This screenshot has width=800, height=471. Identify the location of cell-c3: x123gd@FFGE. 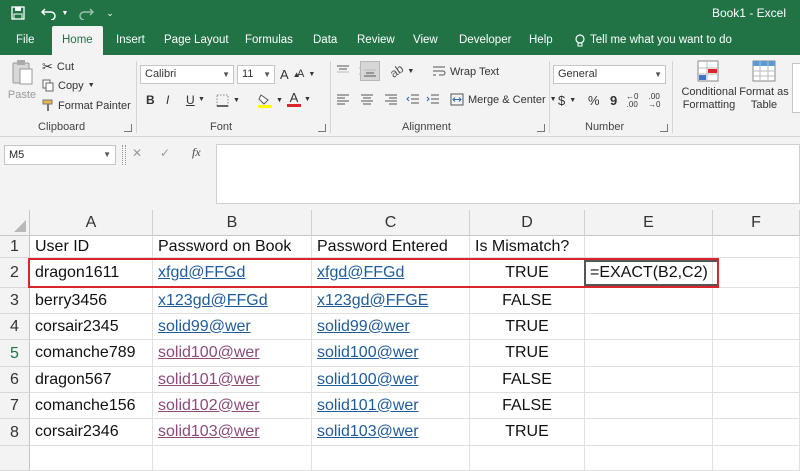
(391, 301).